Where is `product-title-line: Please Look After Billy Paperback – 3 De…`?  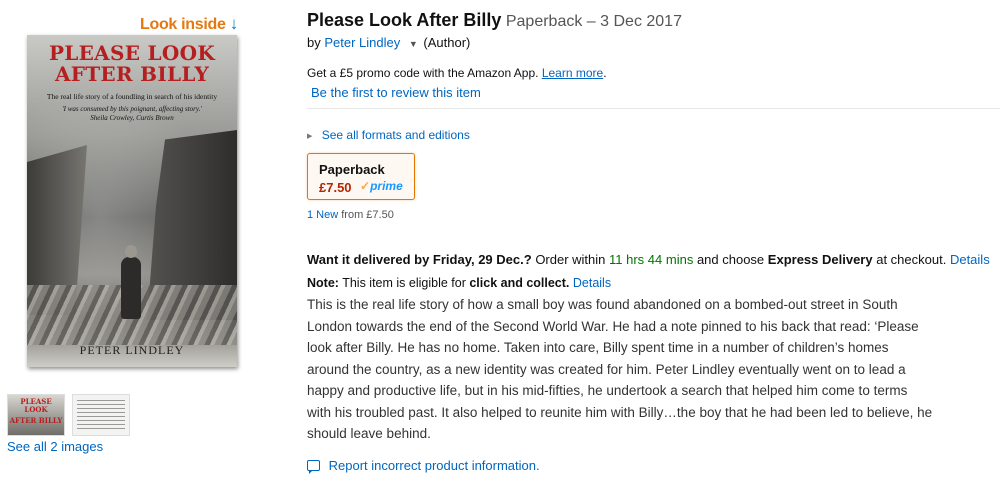
product-title-line: Please Look After Billy Paperback – 3 De… is located at coordinates (494, 20).